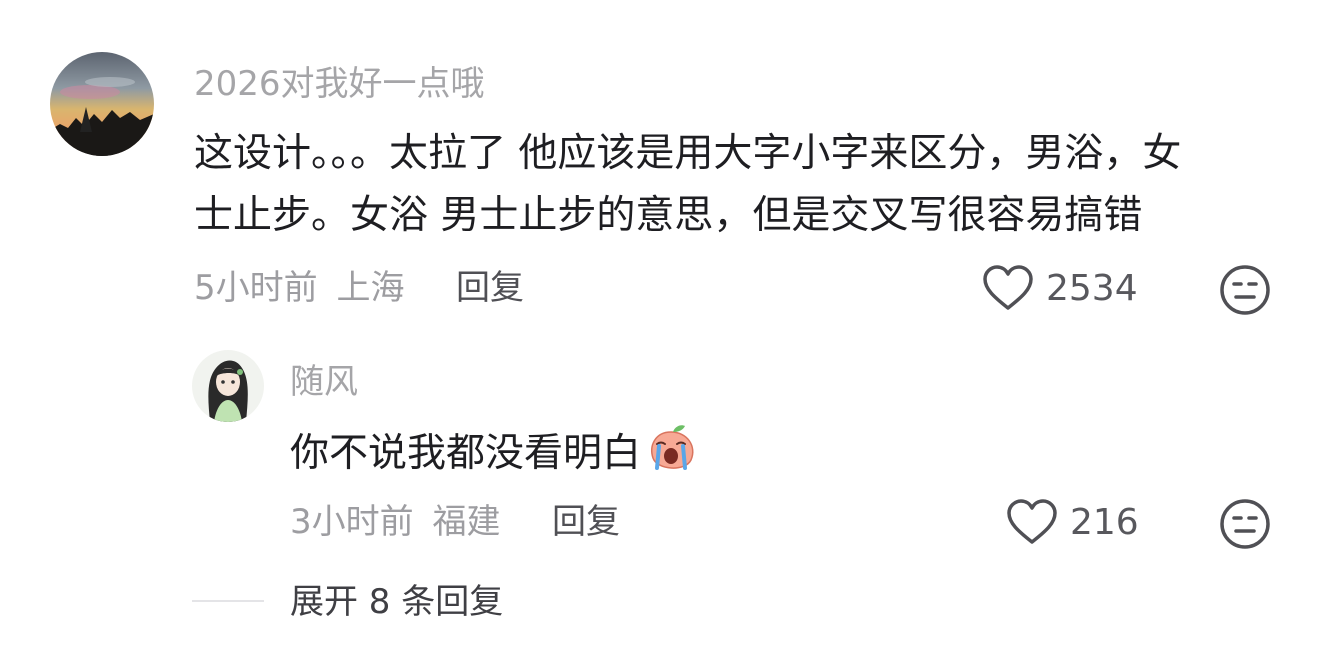 The height and width of the screenshot is (667, 1320). What do you see at coordinates (466, 522) in the screenshot?
I see `reply-location: 福建` at bounding box center [466, 522].